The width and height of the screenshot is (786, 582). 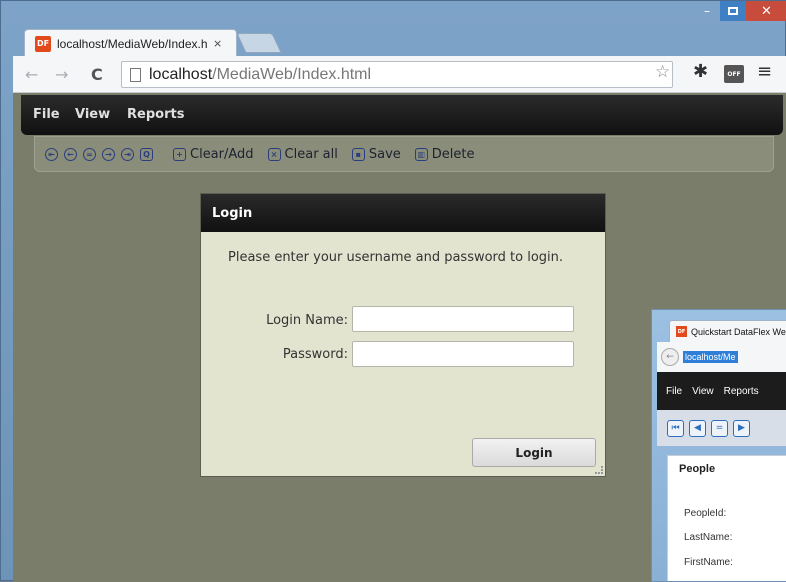 What do you see at coordinates (534, 452) in the screenshot?
I see `login-button: Login` at bounding box center [534, 452].